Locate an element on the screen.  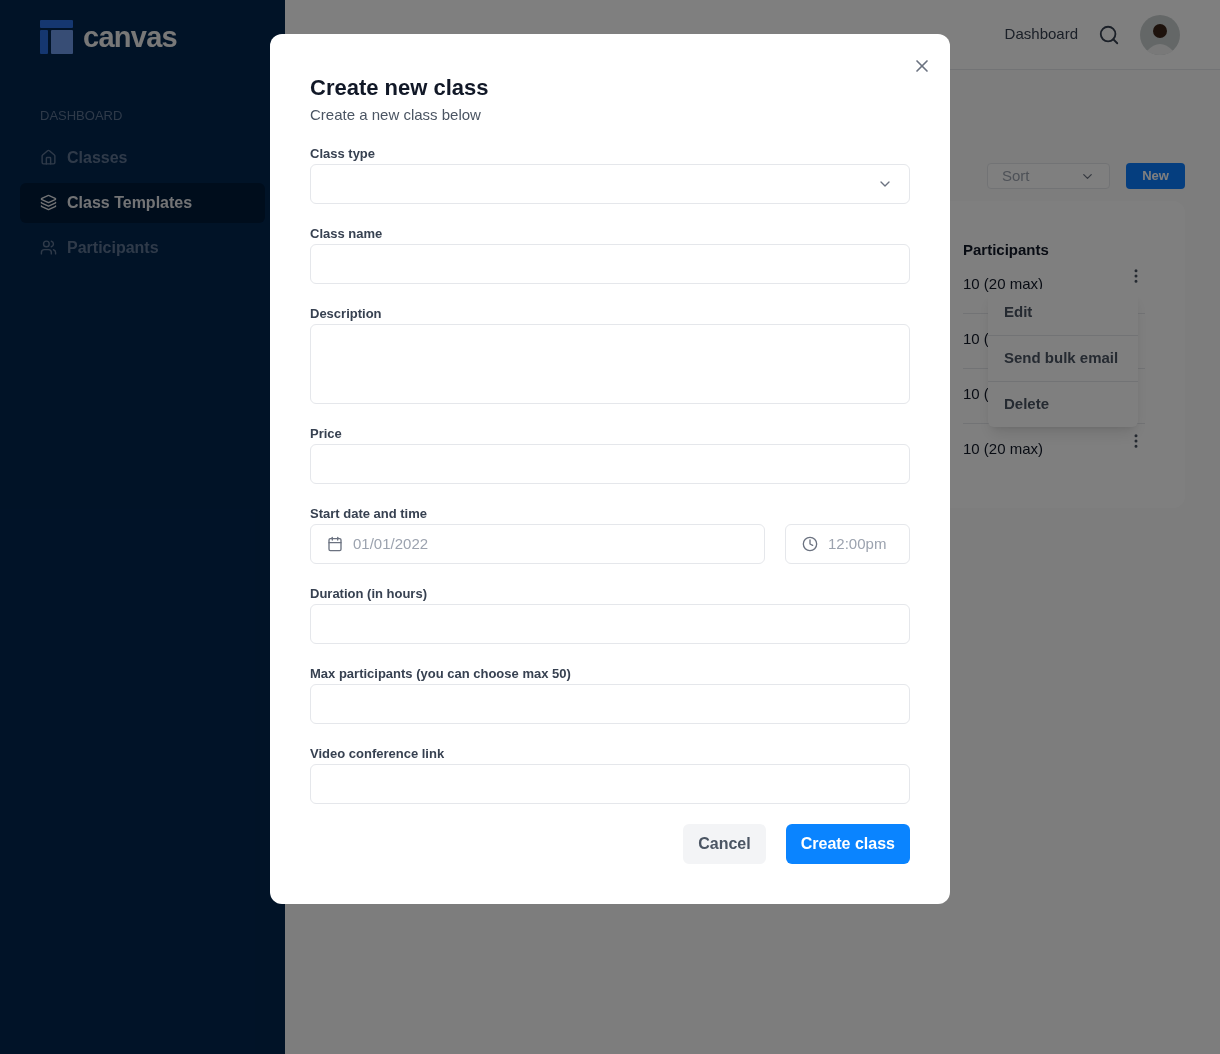
table-cell-text: 10 (20 max) is located at coordinates (1003, 449).